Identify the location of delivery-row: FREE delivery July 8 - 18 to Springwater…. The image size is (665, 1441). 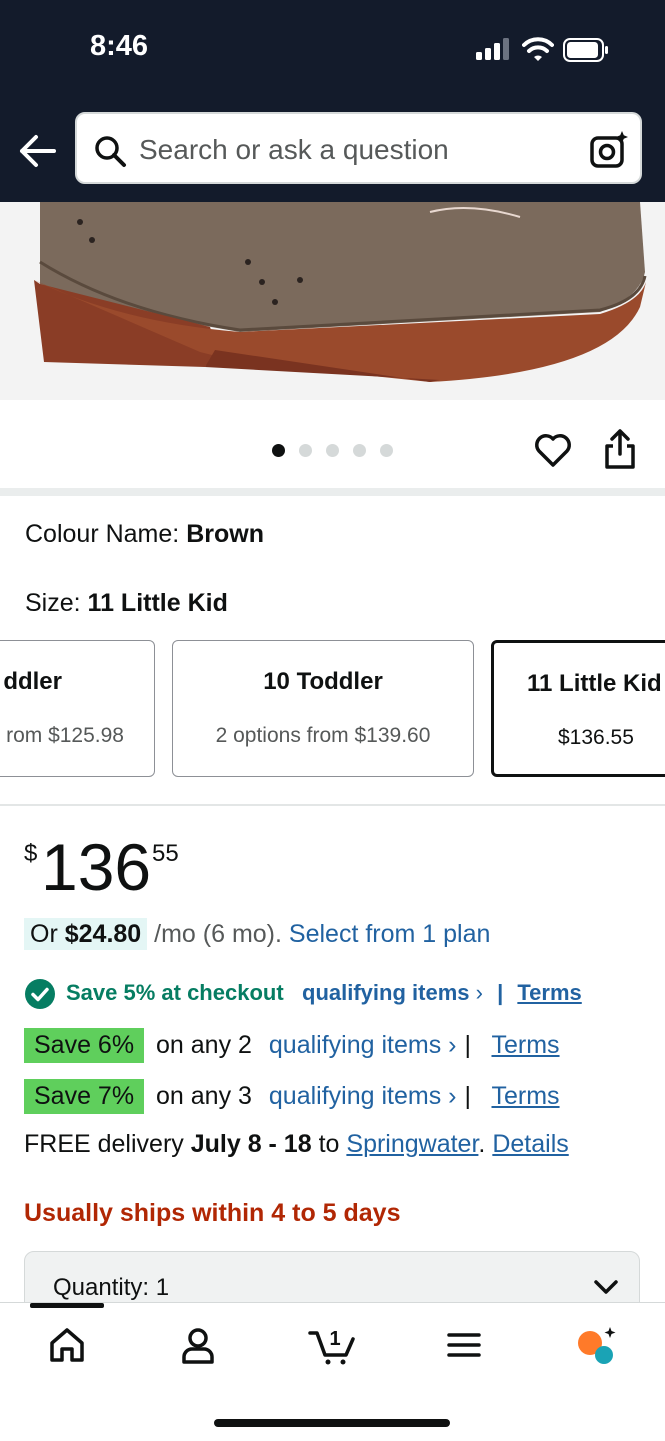
(296, 1144).